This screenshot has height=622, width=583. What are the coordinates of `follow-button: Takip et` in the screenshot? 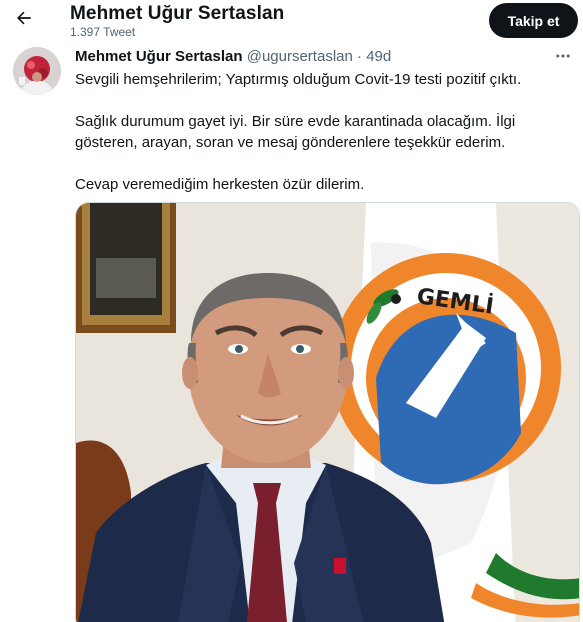 It's located at (533, 20).